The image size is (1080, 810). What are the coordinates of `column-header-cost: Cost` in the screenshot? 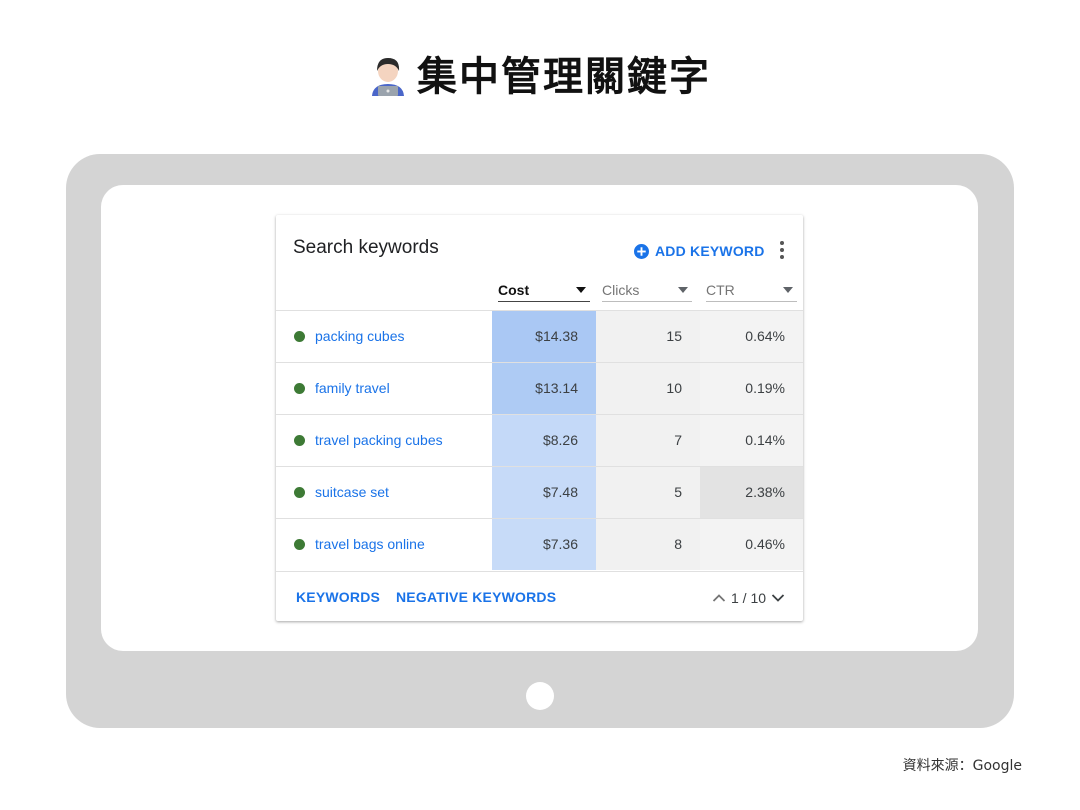 It's located at (544, 290).